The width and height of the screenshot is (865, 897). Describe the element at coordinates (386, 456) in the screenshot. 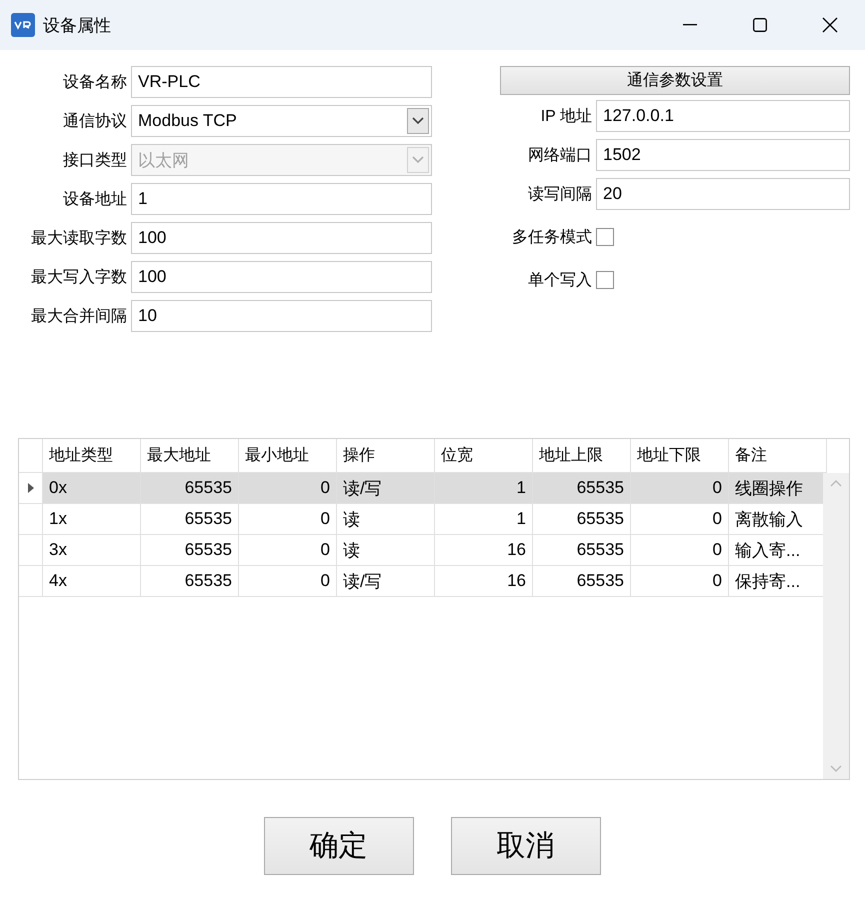

I see `column-header: 操作` at that location.